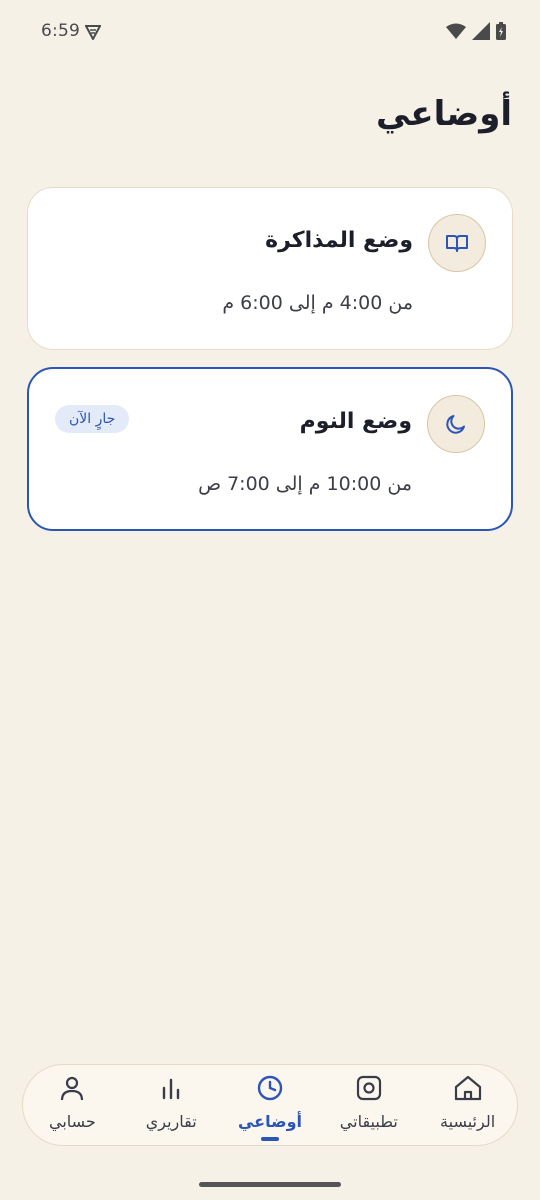  Describe the element at coordinates (468, 1088) in the screenshot. I see `home-icon` at that location.